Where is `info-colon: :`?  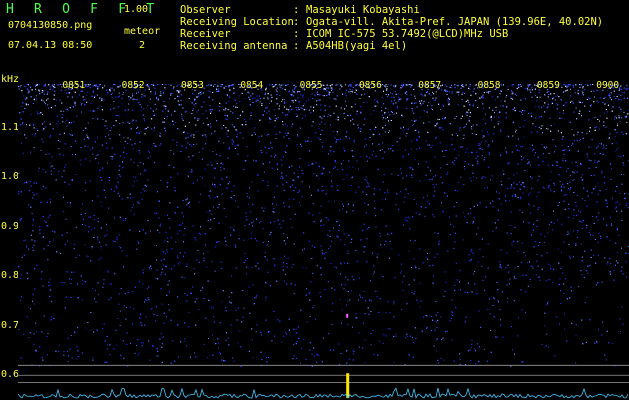
info-colon: : is located at coordinates (296, 46).